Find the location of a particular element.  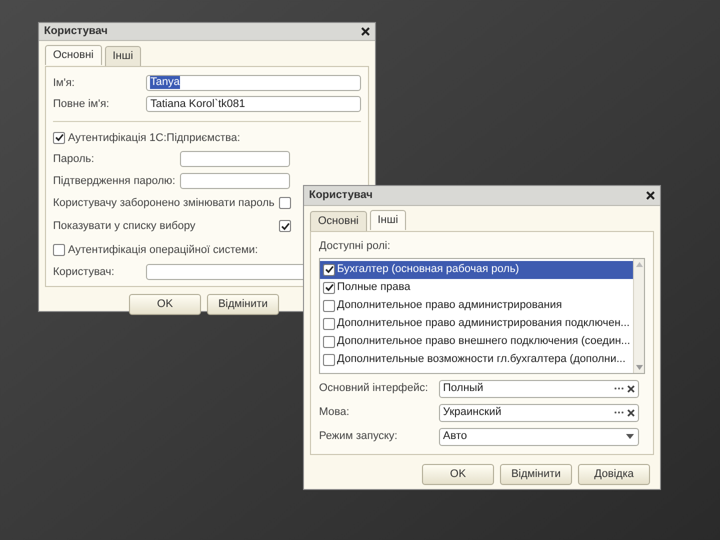

checkbox-label: Показувати у списку вибору is located at coordinates (124, 226).